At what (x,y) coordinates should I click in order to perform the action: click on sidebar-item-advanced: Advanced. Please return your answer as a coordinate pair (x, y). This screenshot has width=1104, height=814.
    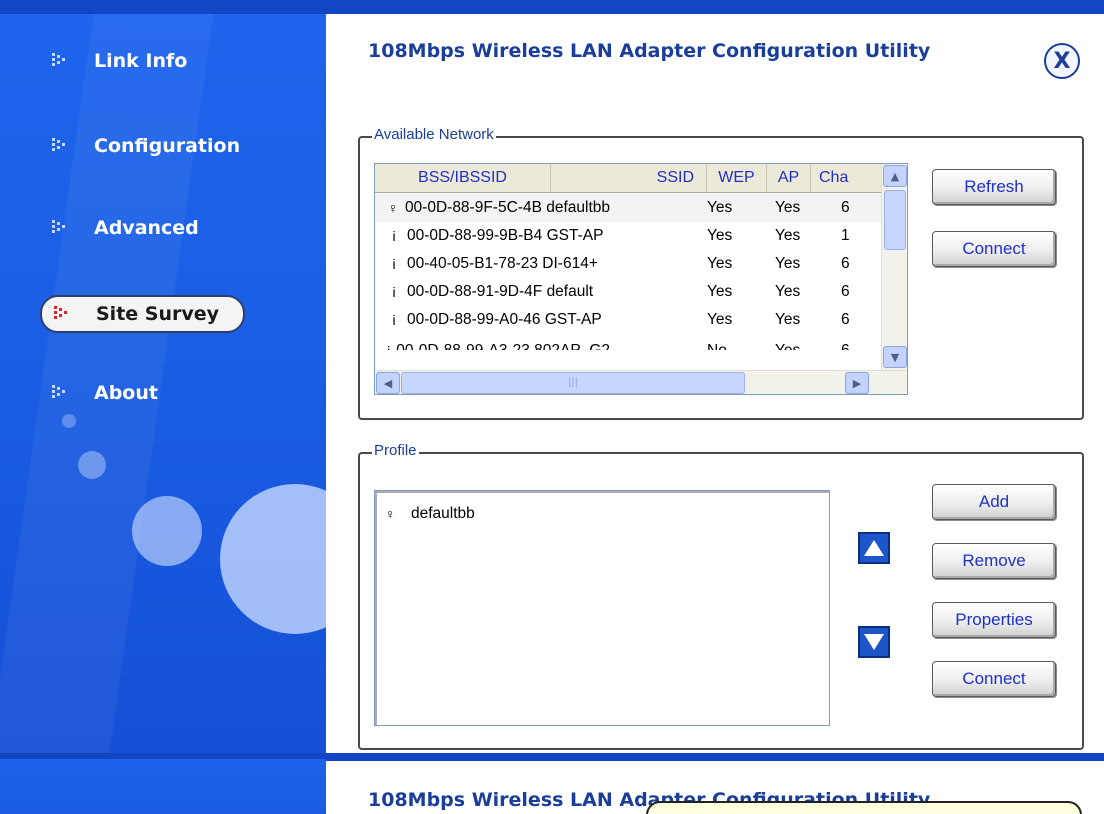
    Looking at the image, I should click on (124, 228).